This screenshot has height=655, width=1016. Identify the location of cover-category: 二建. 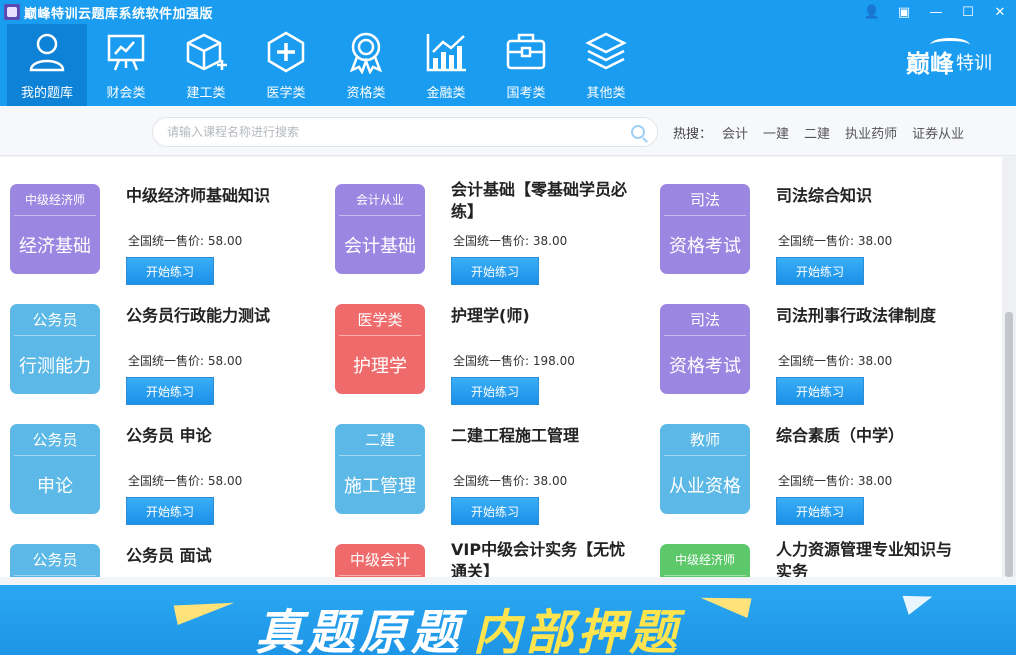
(380, 440).